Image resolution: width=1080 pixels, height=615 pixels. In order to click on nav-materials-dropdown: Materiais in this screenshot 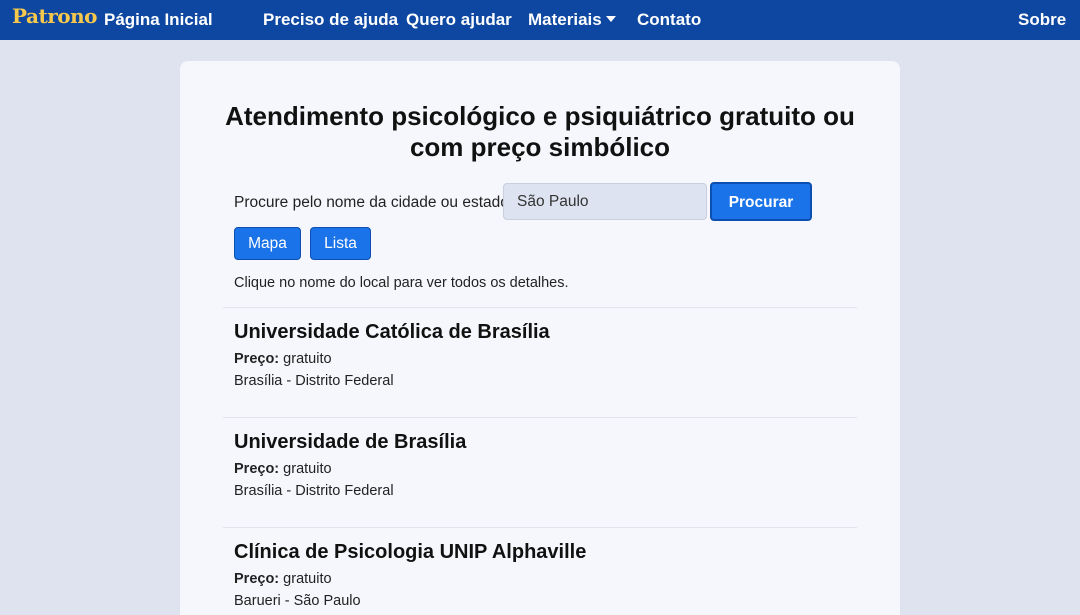, I will do `click(572, 20)`.